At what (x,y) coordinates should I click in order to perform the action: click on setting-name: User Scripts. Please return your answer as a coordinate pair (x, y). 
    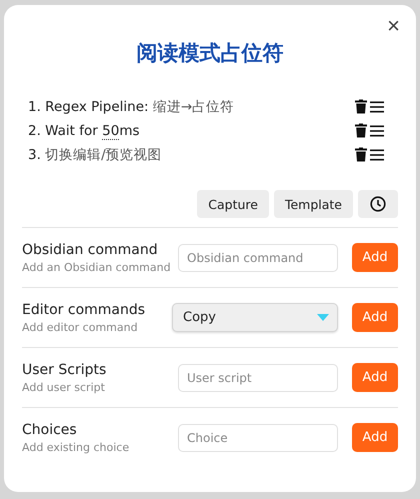
    Looking at the image, I should click on (65, 370).